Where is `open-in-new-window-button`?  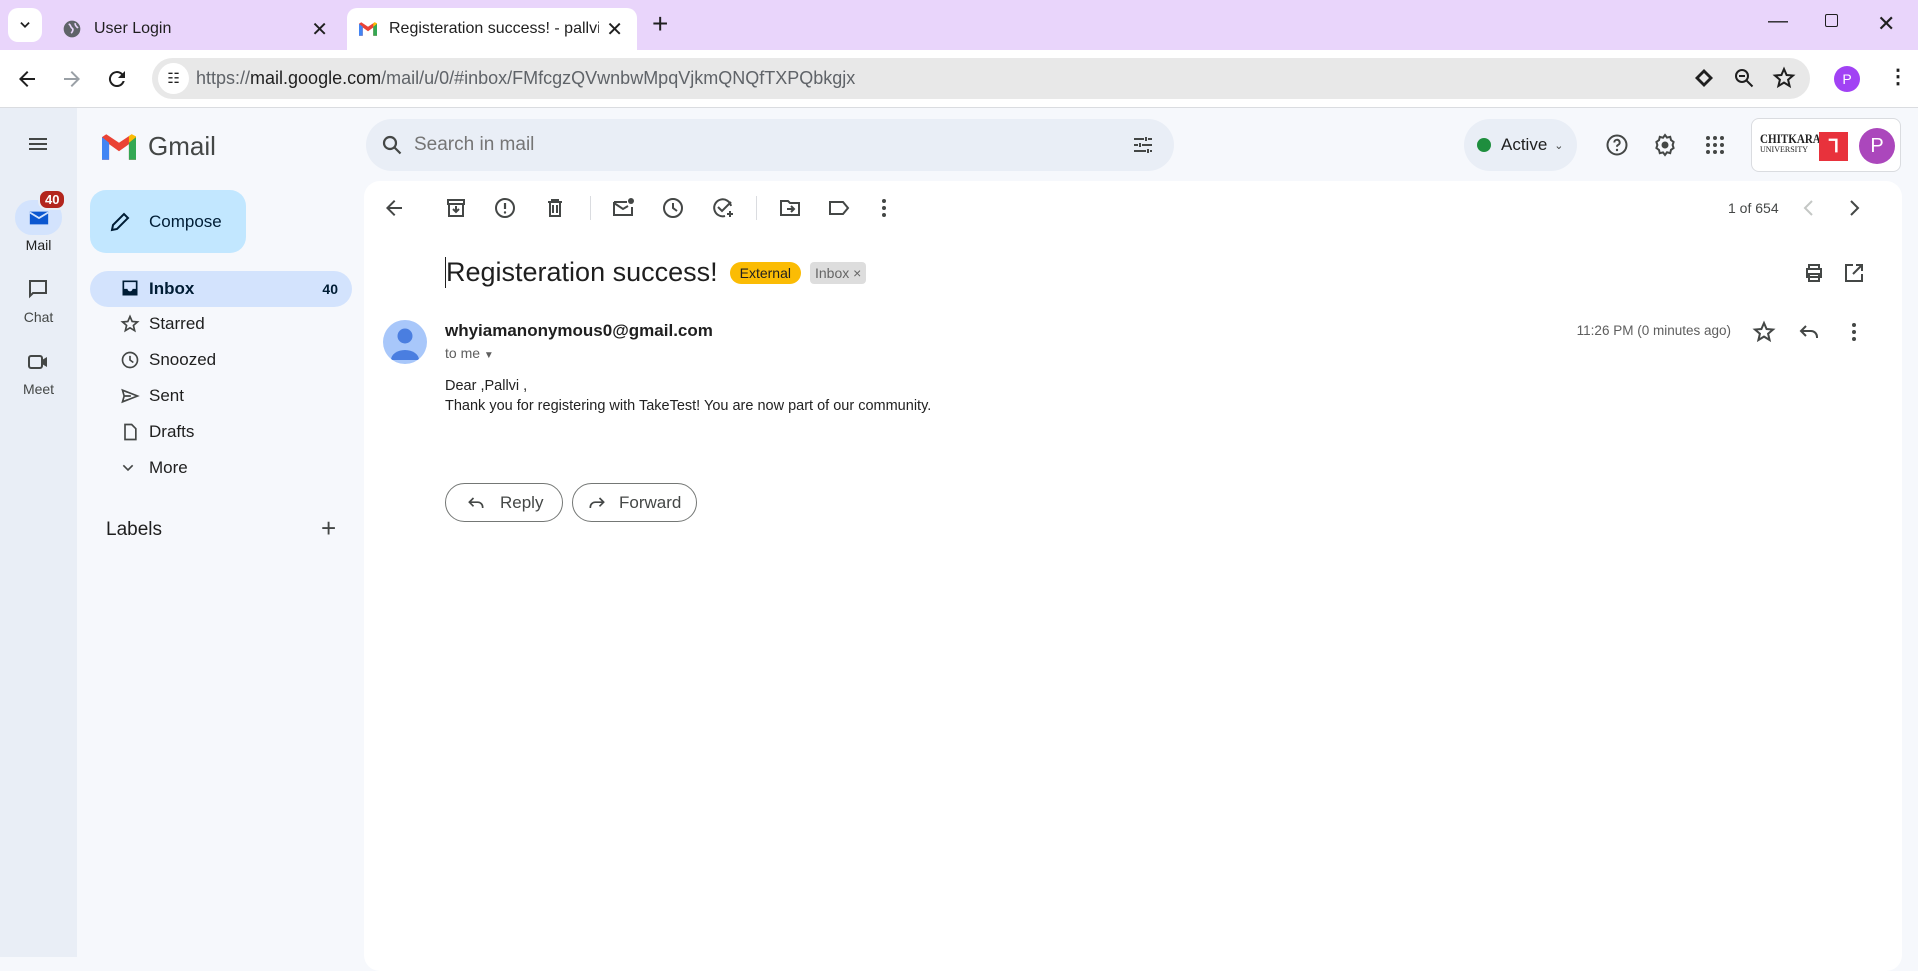 open-in-new-window-button is located at coordinates (1854, 273).